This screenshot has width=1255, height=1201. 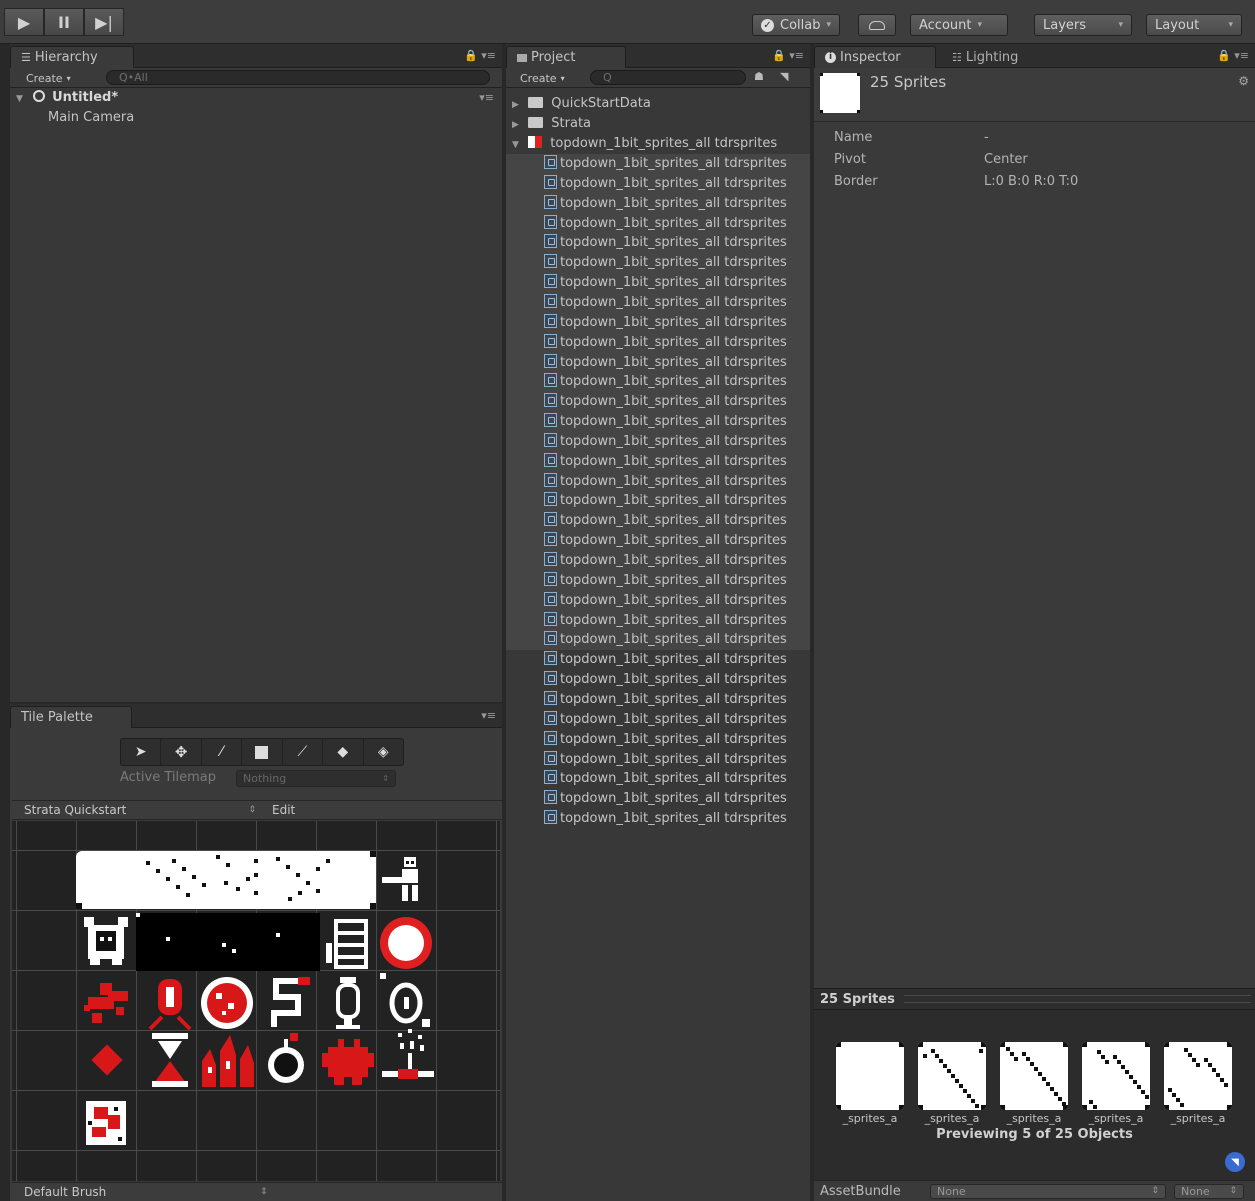 I want to click on tab-tile-palette: Tile Palette, so click(x=71, y=717).